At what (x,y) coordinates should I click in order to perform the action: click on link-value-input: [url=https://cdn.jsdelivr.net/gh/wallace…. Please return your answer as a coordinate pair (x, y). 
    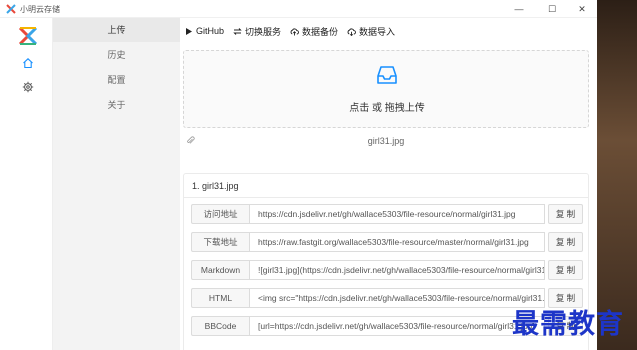
    Looking at the image, I should click on (397, 326).